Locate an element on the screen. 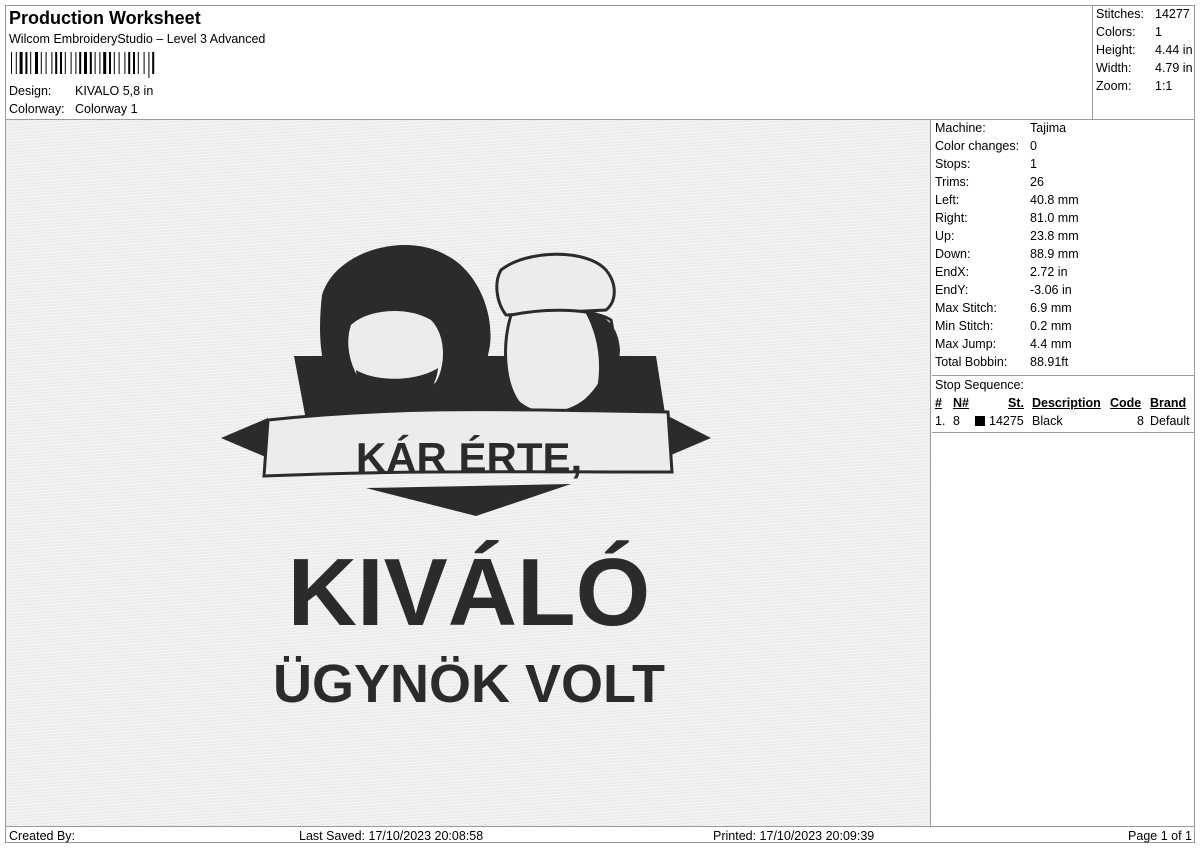 This screenshot has height=848, width=1200. info-value: 2.72 in is located at coordinates (1049, 272).